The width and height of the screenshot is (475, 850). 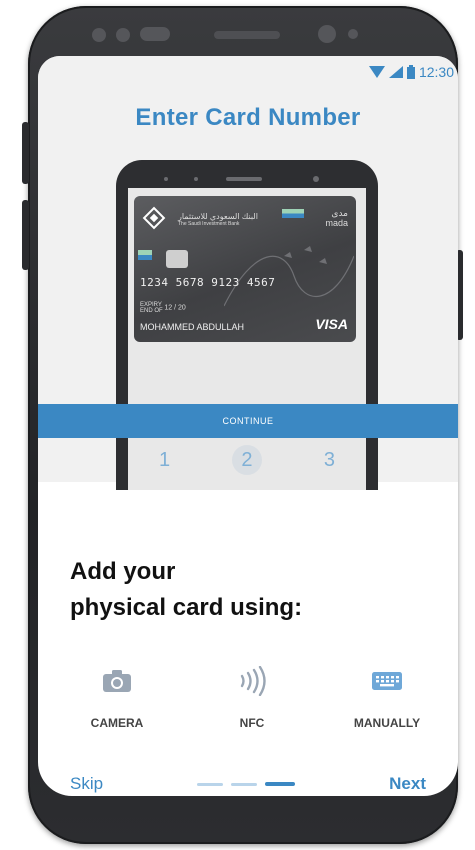 I want to click on signal-icon, so click(x=395, y=72).